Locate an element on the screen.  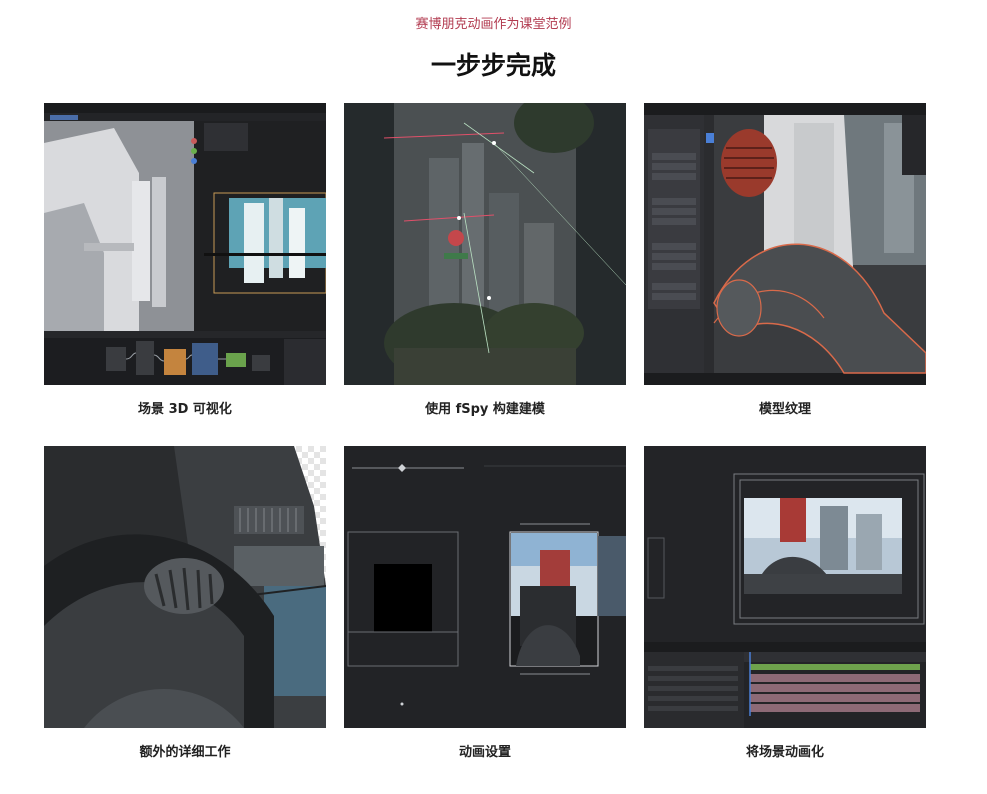
step-caption: 模型纹理 is located at coordinates (784, 409).